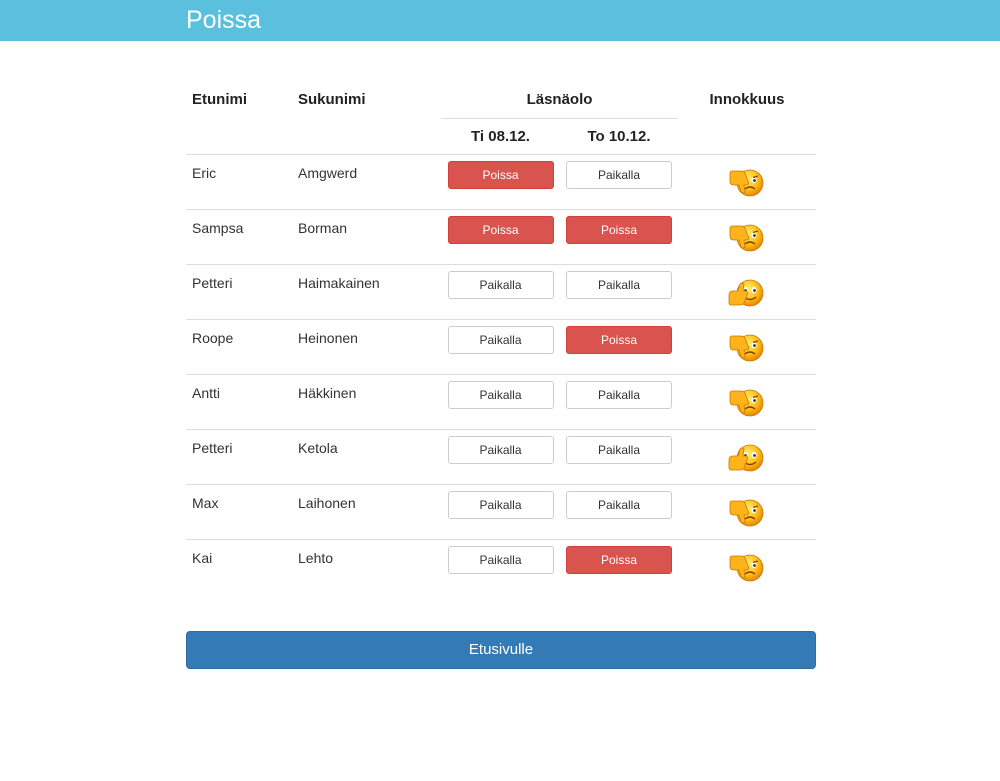 This screenshot has width=1000, height=781. I want to click on lastname-cell: Lehto, so click(316, 558).